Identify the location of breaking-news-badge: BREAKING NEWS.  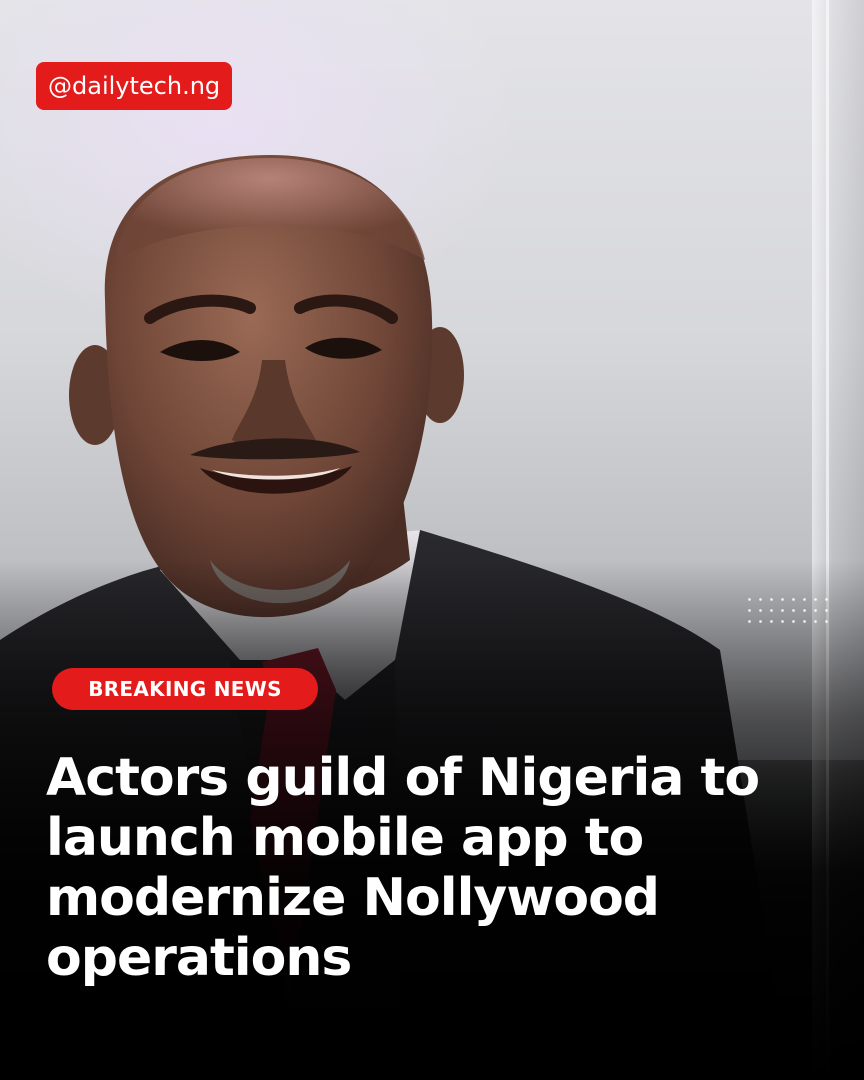
(185, 689).